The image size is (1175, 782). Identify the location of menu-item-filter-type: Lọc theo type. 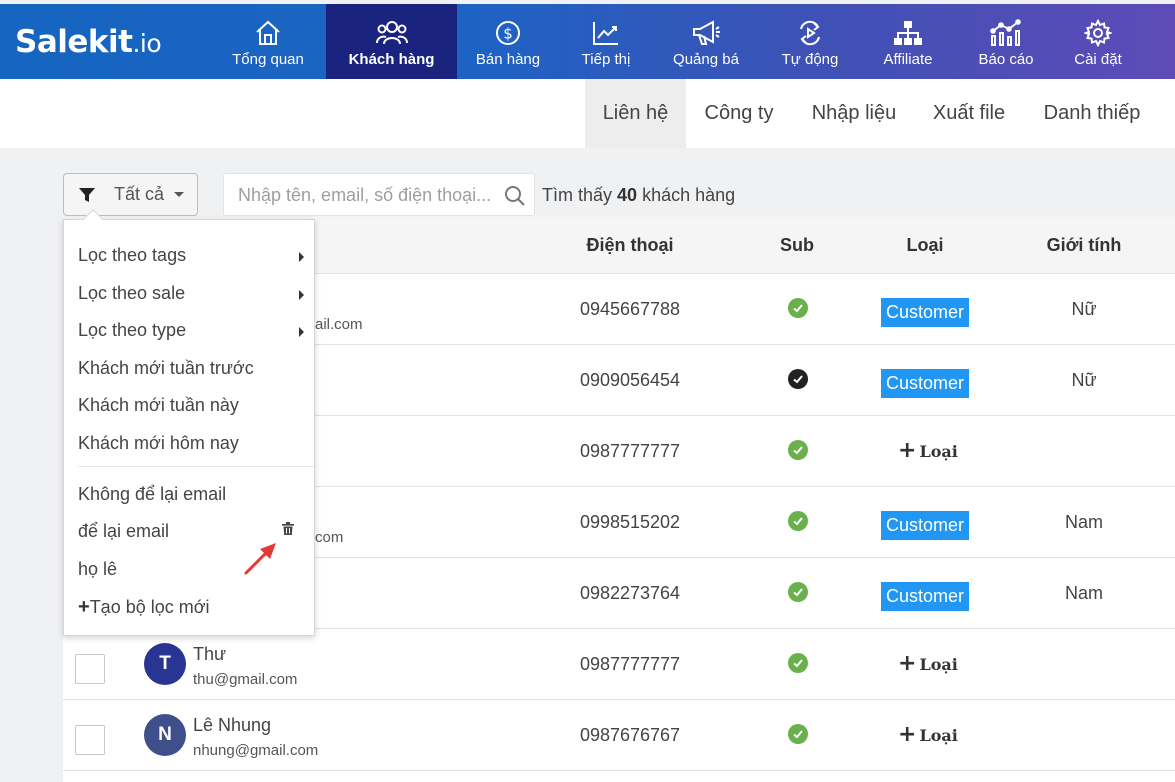
(194, 330).